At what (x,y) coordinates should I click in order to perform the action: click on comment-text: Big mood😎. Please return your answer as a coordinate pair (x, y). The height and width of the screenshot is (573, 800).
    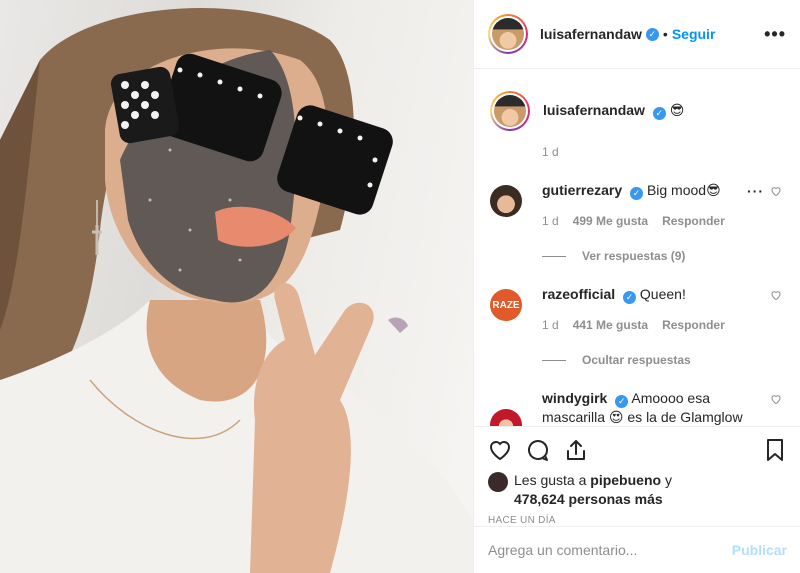
    Looking at the image, I should click on (683, 190).